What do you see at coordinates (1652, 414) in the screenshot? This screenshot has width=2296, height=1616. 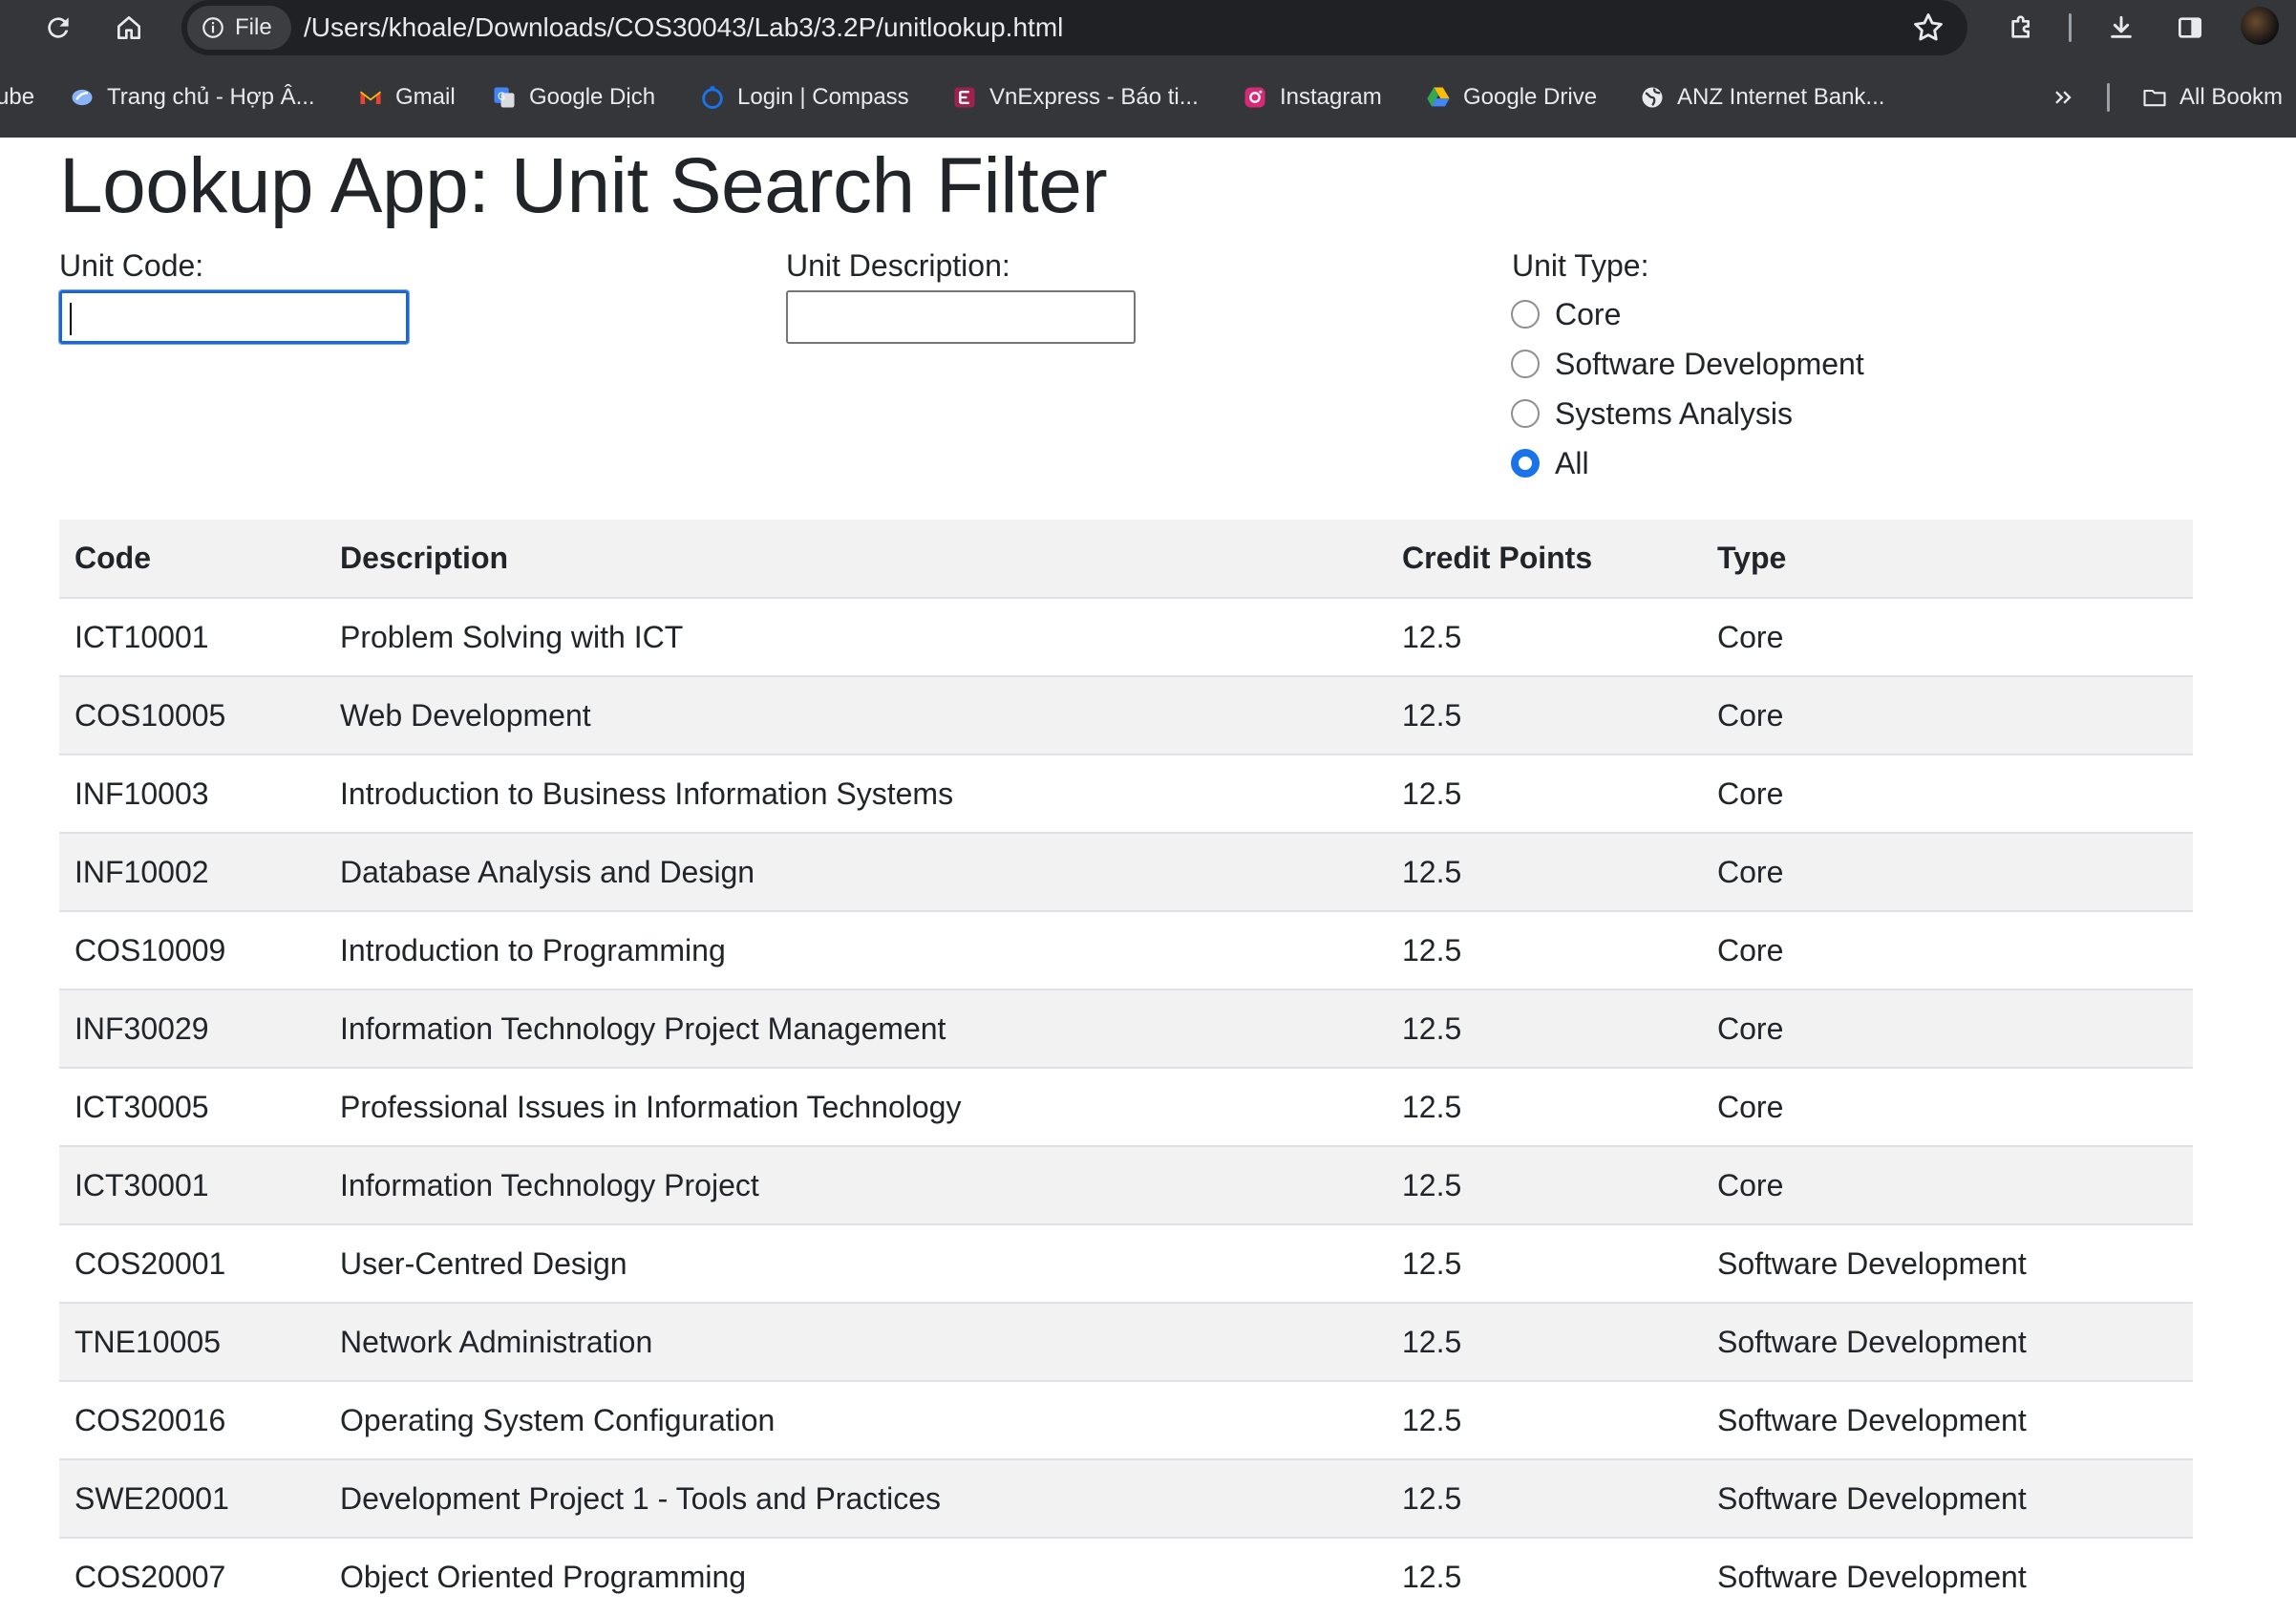 I see `radio-systems-analysis: Systems Analysis` at bounding box center [1652, 414].